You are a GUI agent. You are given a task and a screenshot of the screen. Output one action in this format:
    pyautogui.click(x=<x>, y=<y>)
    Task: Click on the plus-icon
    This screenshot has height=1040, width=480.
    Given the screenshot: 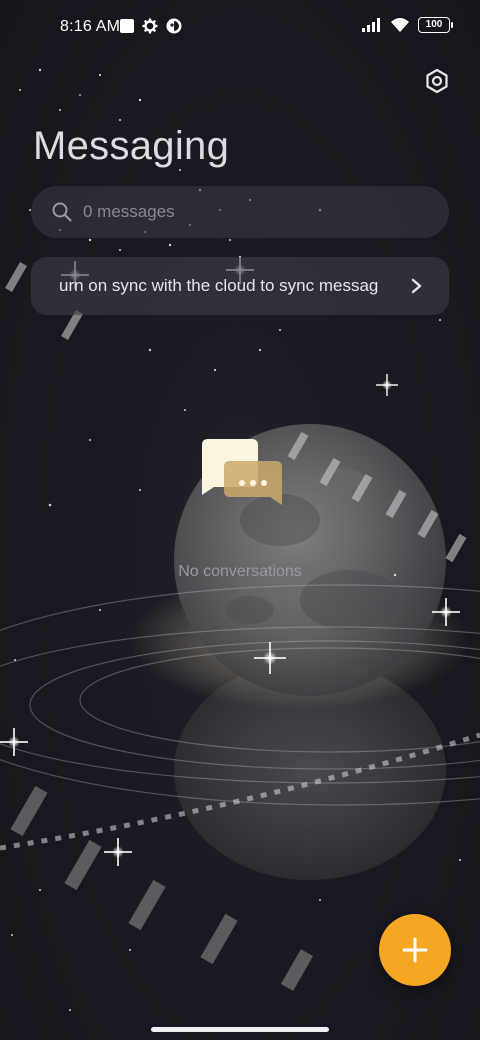 What is the action you would take?
    pyautogui.click(x=415, y=950)
    